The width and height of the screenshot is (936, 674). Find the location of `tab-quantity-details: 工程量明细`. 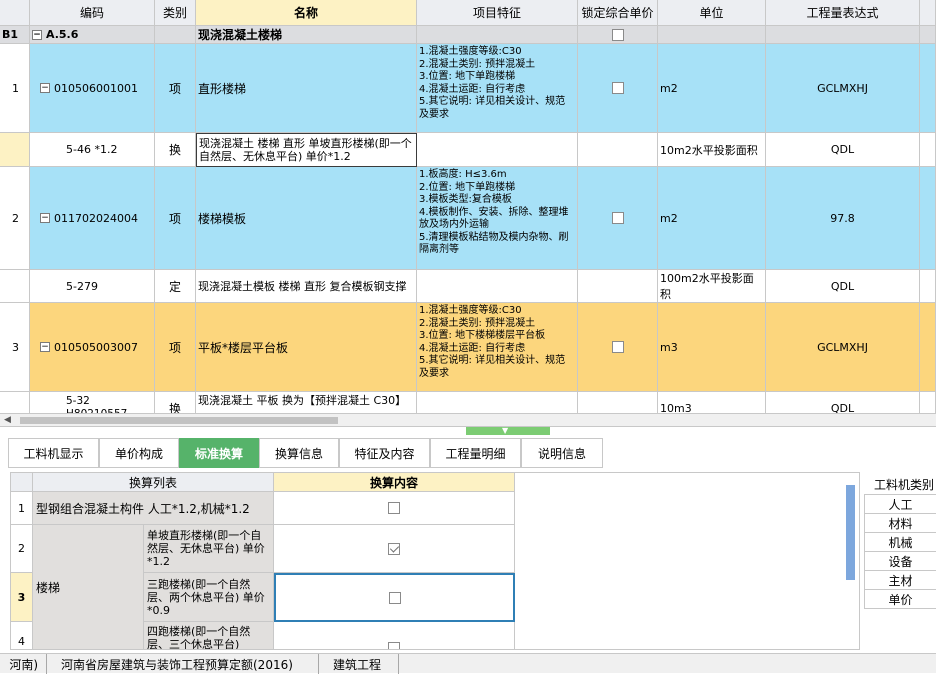

tab-quantity-details: 工程量明细 is located at coordinates (475, 453).